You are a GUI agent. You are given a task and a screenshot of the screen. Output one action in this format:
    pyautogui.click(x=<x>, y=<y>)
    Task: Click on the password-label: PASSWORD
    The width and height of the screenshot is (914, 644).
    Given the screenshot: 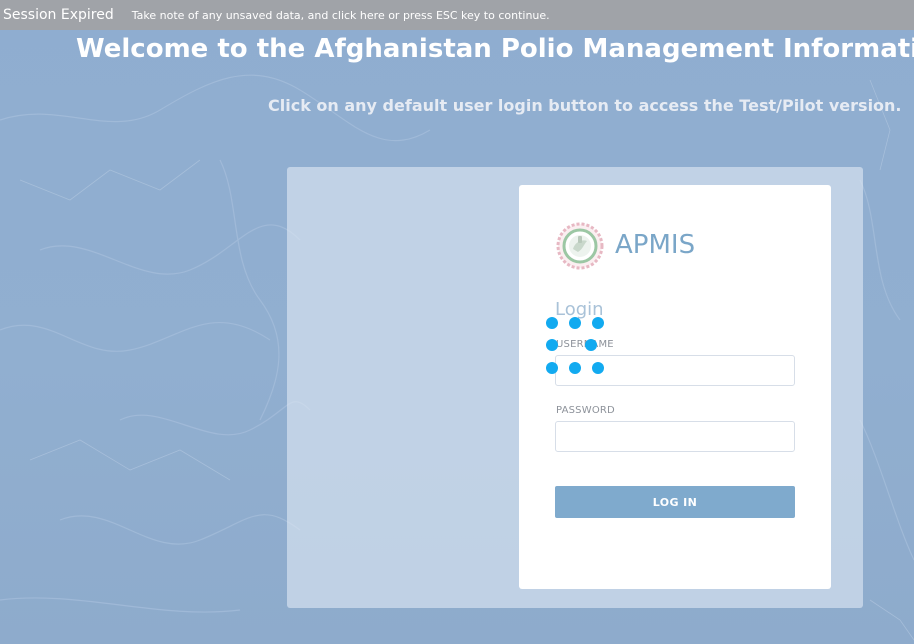 What is the action you would take?
    pyautogui.click(x=585, y=410)
    